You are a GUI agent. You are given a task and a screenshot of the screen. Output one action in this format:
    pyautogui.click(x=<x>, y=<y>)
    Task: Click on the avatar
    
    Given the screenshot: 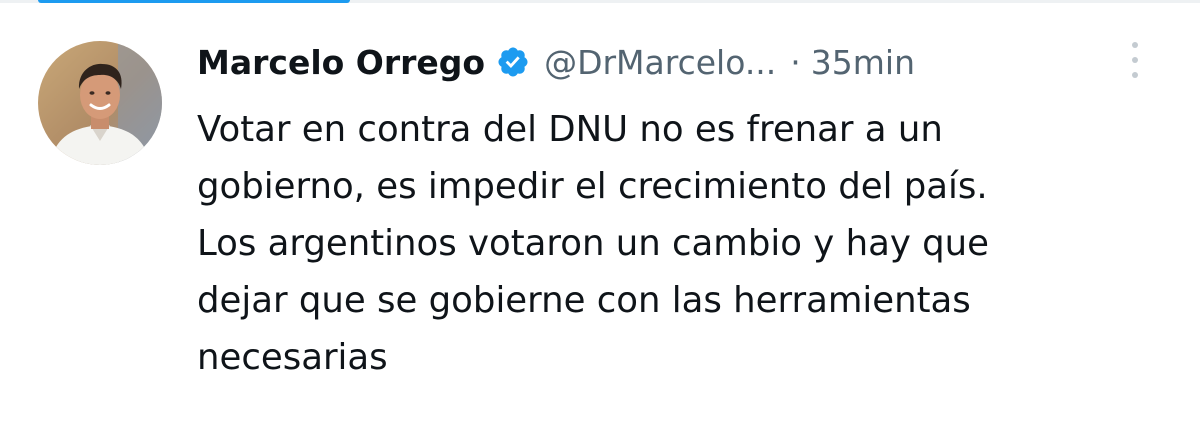 What is the action you would take?
    pyautogui.click(x=100, y=103)
    